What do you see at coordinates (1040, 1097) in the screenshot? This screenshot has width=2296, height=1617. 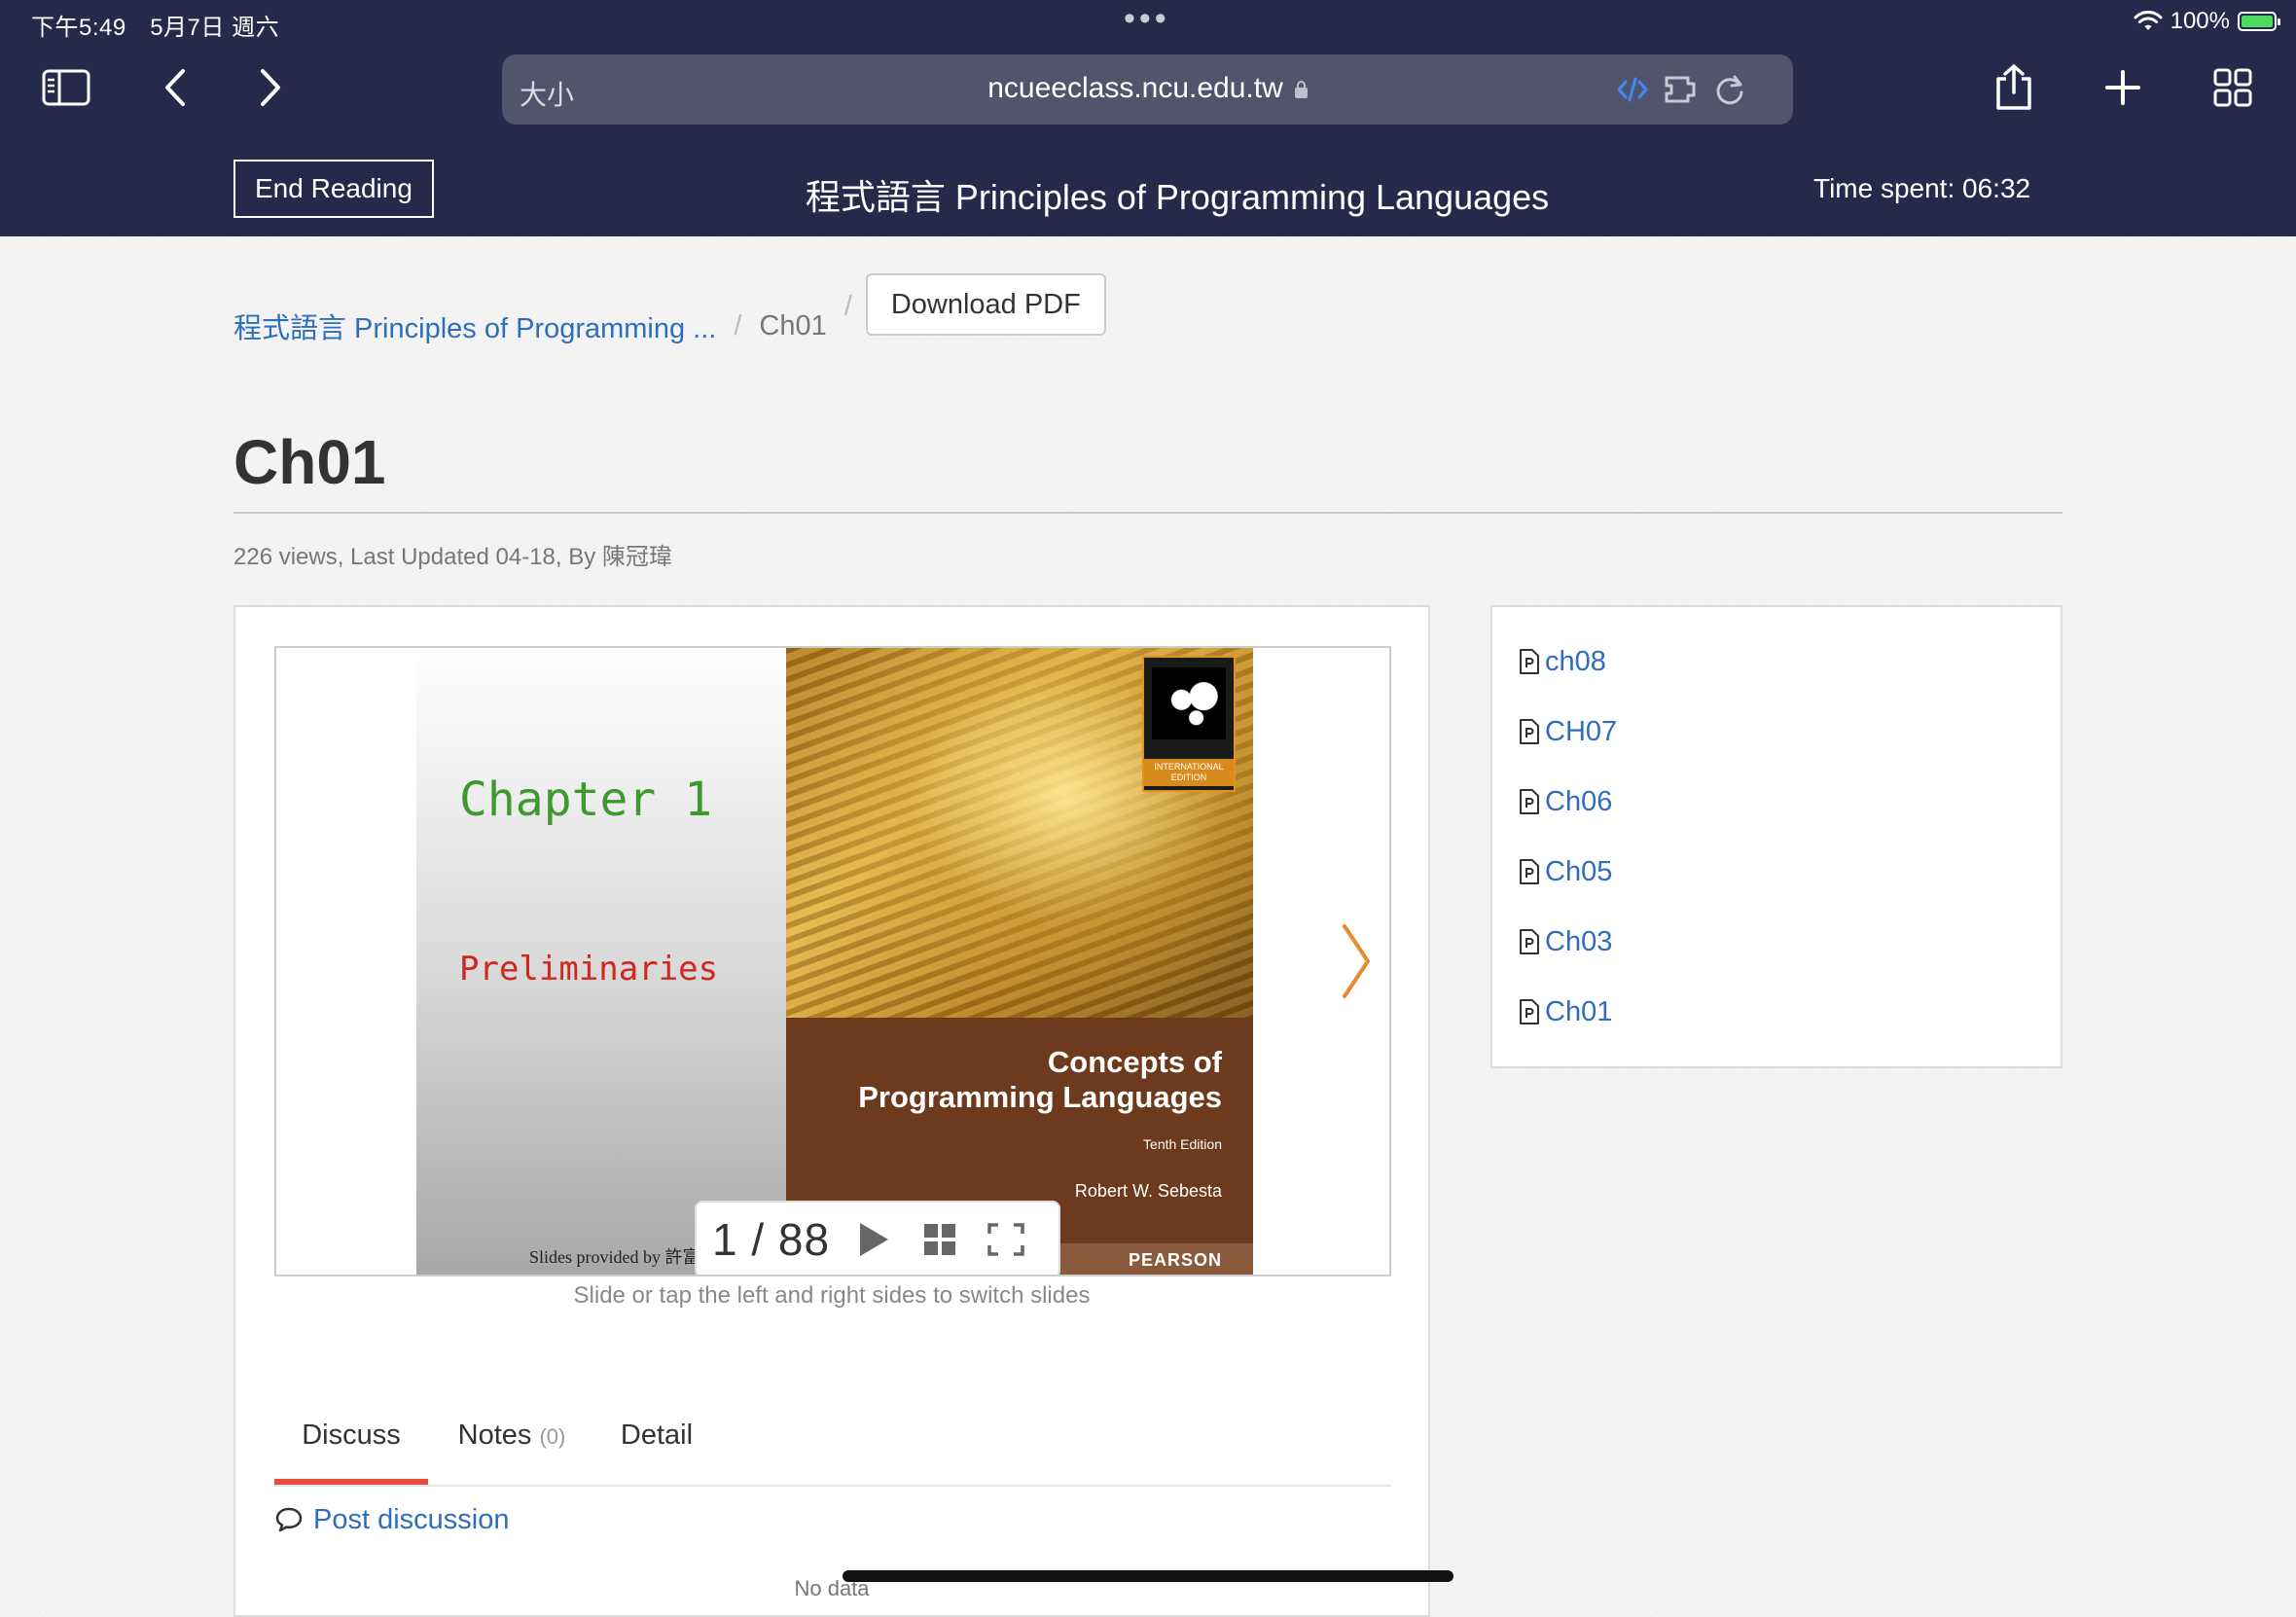 I see `book-title-line2: Programming Languages` at bounding box center [1040, 1097].